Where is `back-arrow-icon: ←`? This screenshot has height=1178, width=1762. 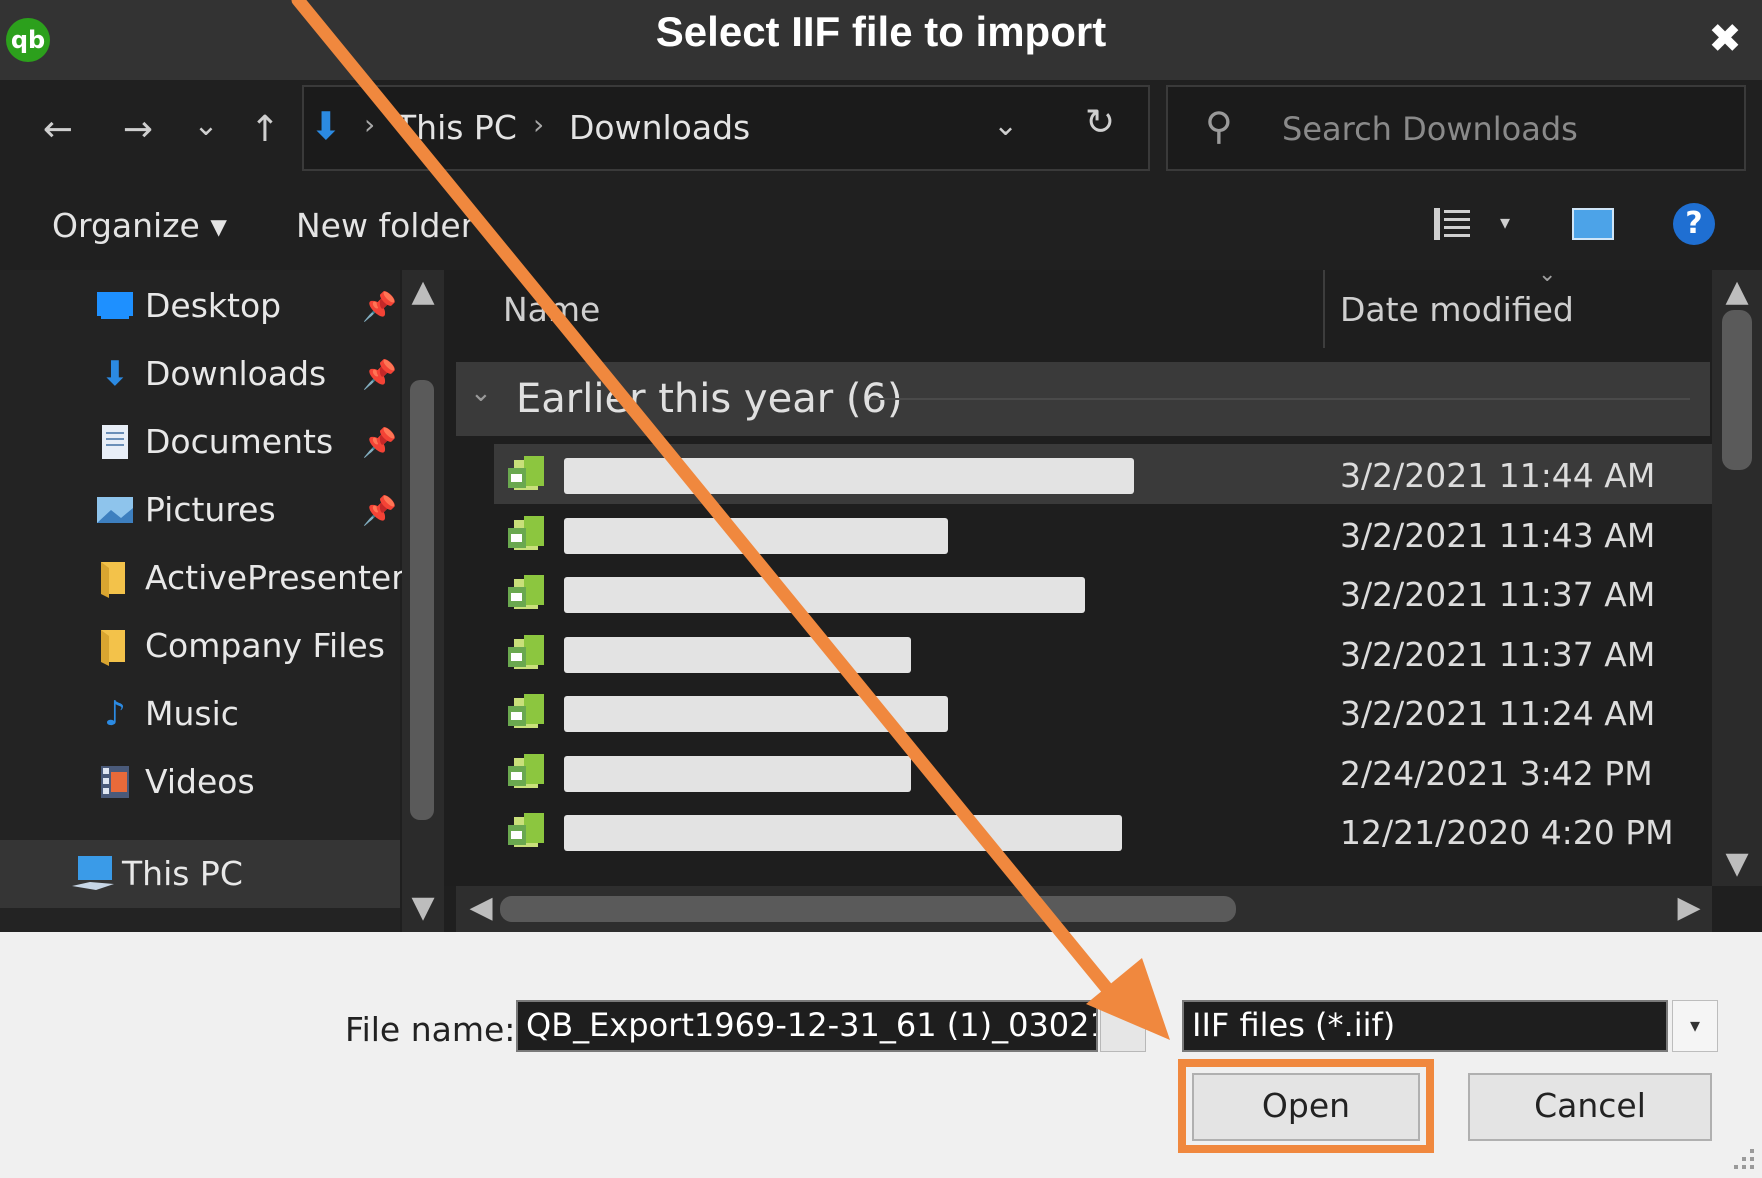 back-arrow-icon: ← is located at coordinates (58, 130).